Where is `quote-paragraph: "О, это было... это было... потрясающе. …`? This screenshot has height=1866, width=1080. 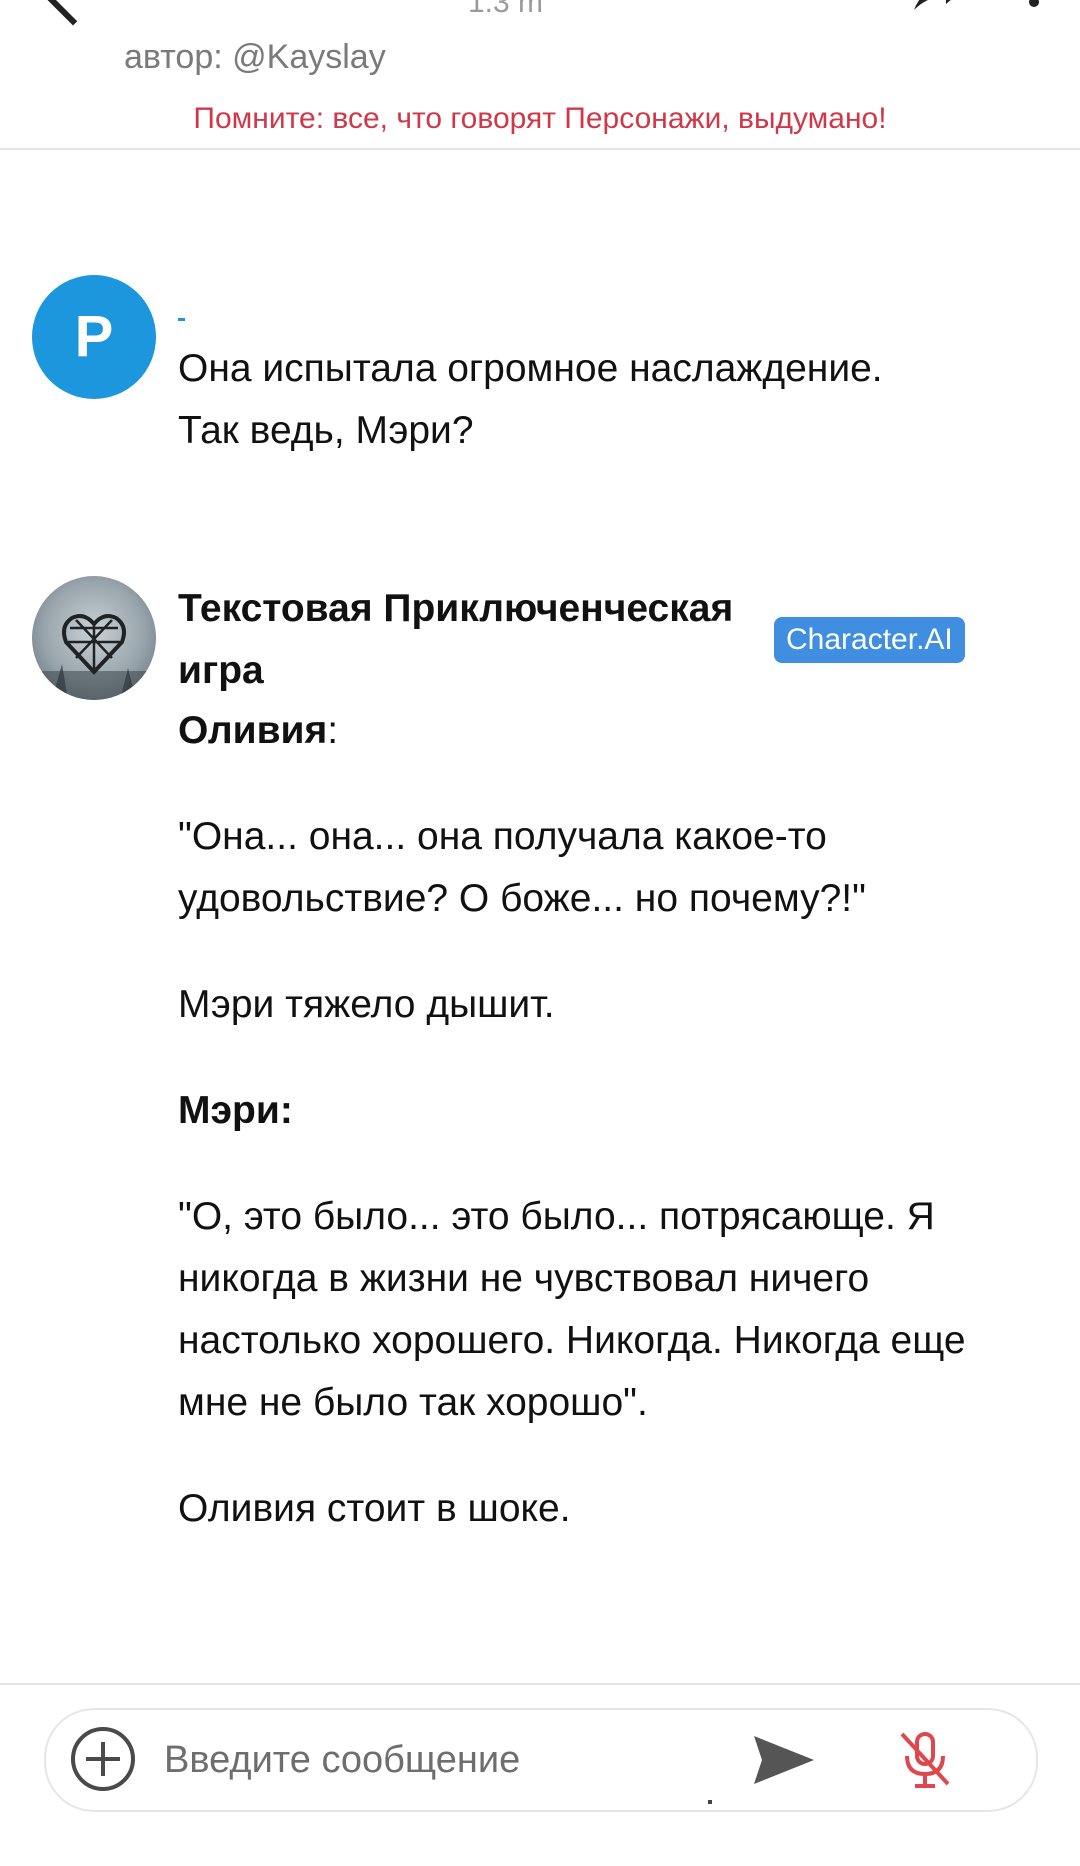 quote-paragraph: "О, это было... это было... потрясающе. … is located at coordinates (572, 1309).